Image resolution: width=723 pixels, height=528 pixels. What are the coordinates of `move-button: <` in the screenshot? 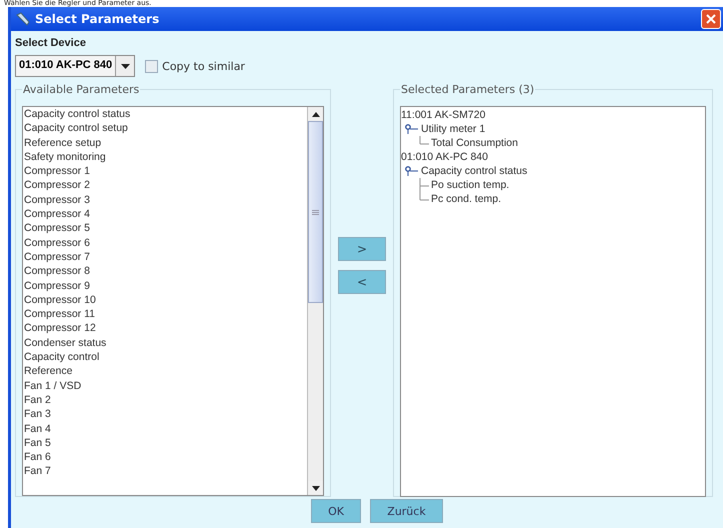 It's located at (362, 282).